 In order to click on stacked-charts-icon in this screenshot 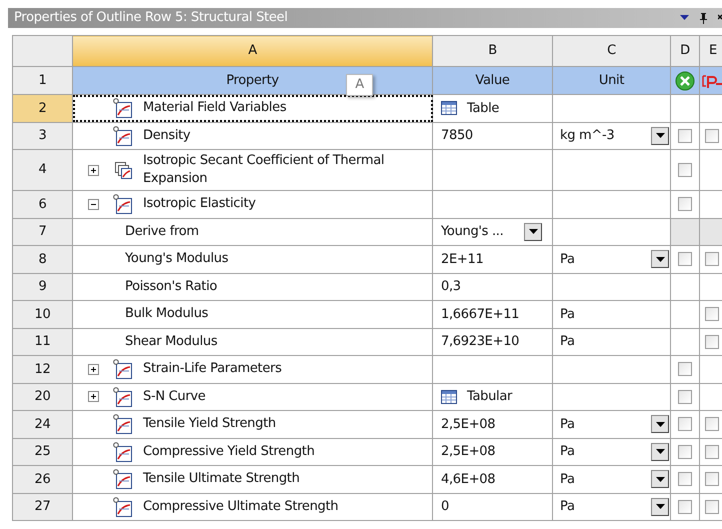, I will do `click(123, 170)`.